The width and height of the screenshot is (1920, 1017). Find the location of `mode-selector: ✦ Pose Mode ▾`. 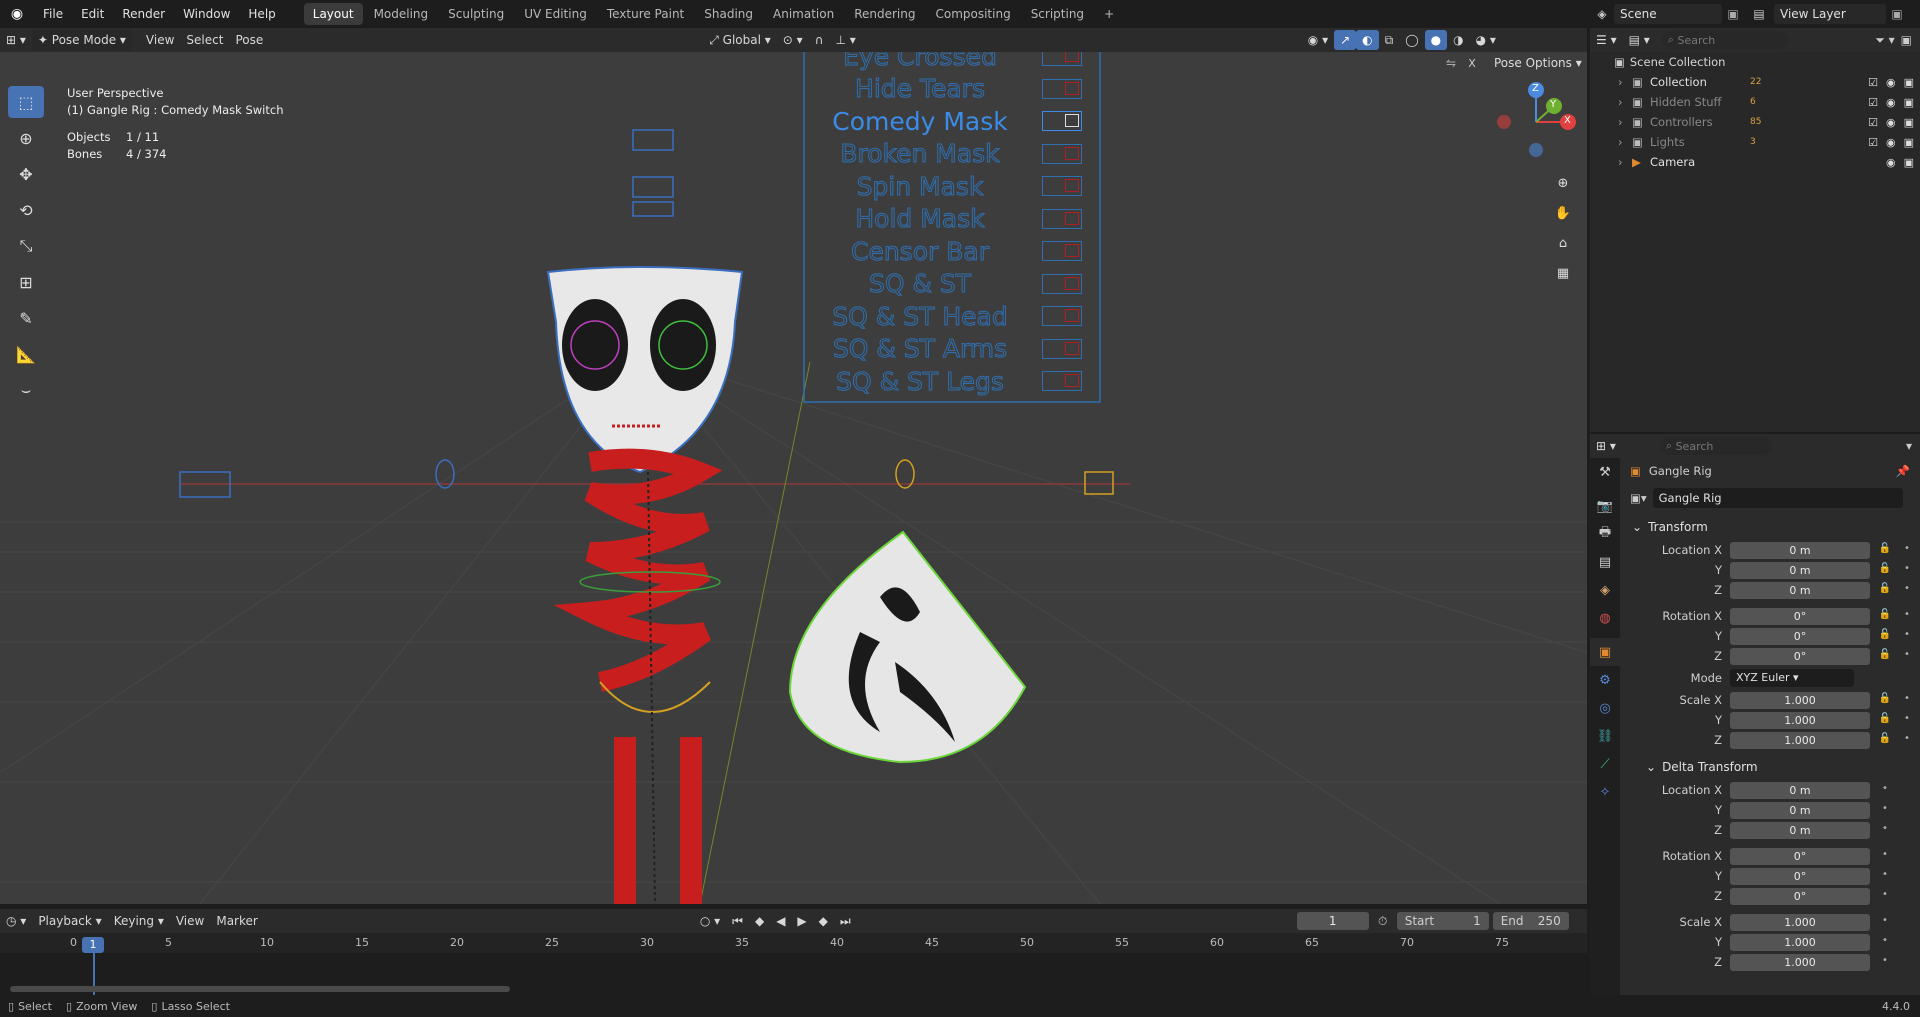

mode-selector: ✦ Pose Mode ▾ is located at coordinates (81, 40).